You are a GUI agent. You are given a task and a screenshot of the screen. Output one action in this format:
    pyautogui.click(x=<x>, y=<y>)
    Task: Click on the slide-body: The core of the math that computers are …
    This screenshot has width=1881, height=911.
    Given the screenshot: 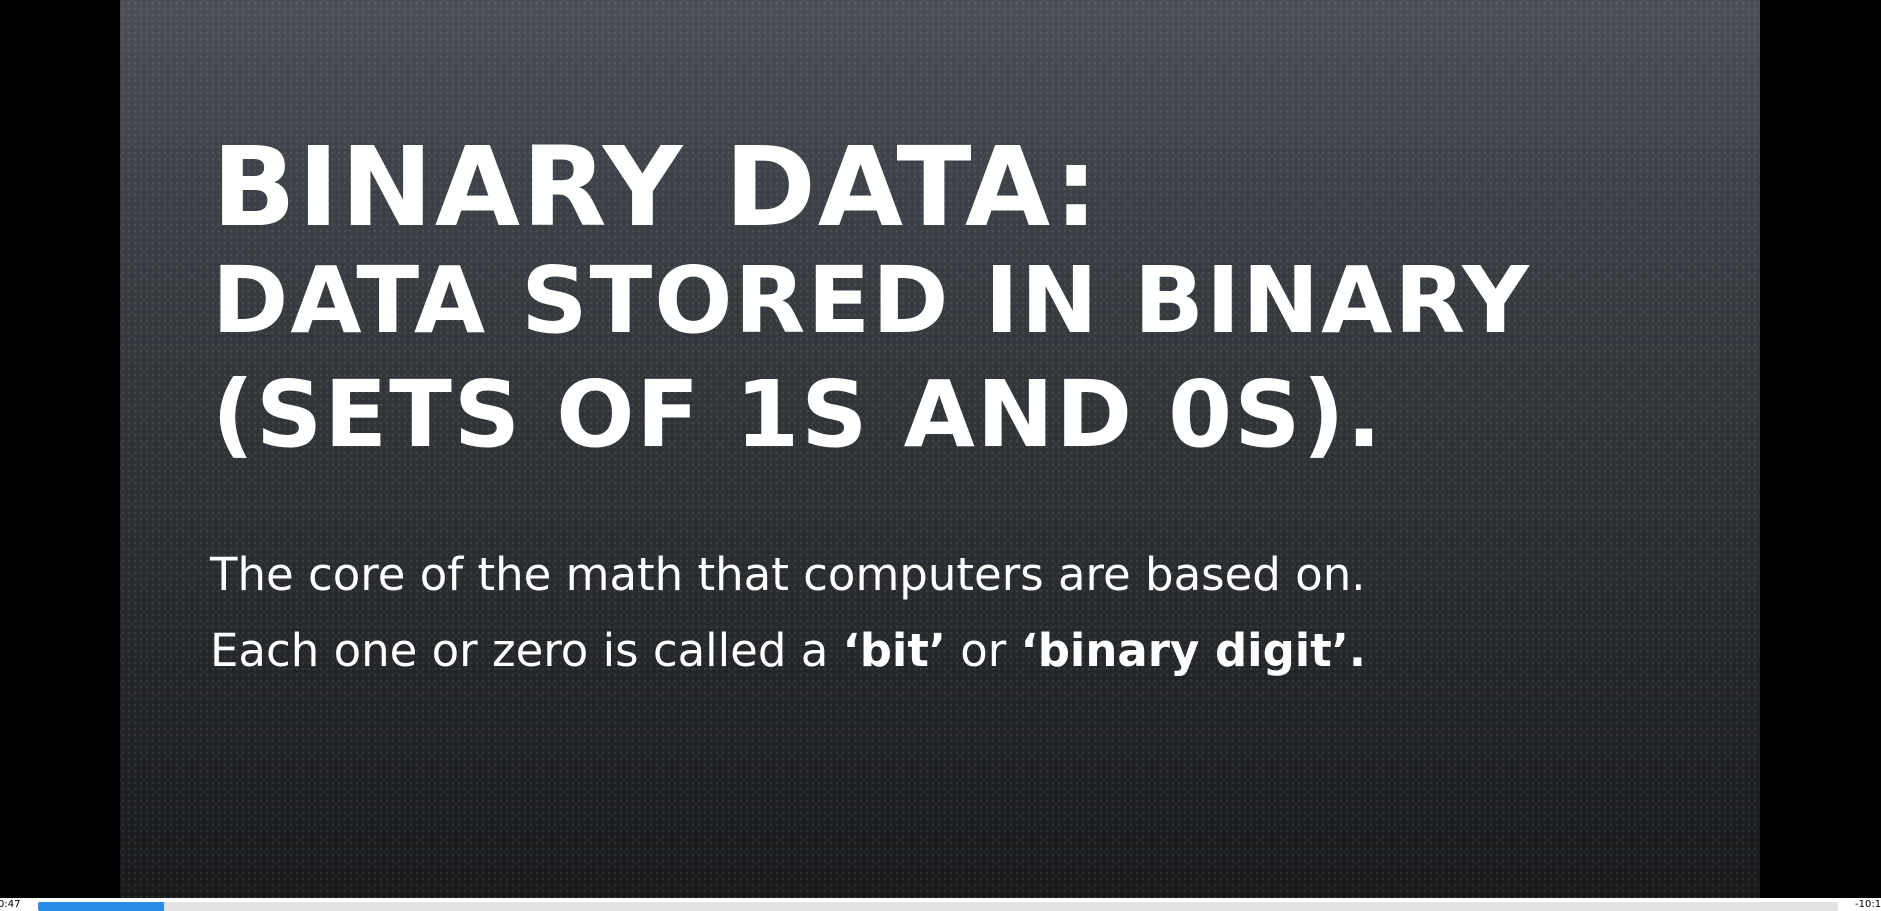 What is the action you would take?
    pyautogui.click(x=935, y=621)
    